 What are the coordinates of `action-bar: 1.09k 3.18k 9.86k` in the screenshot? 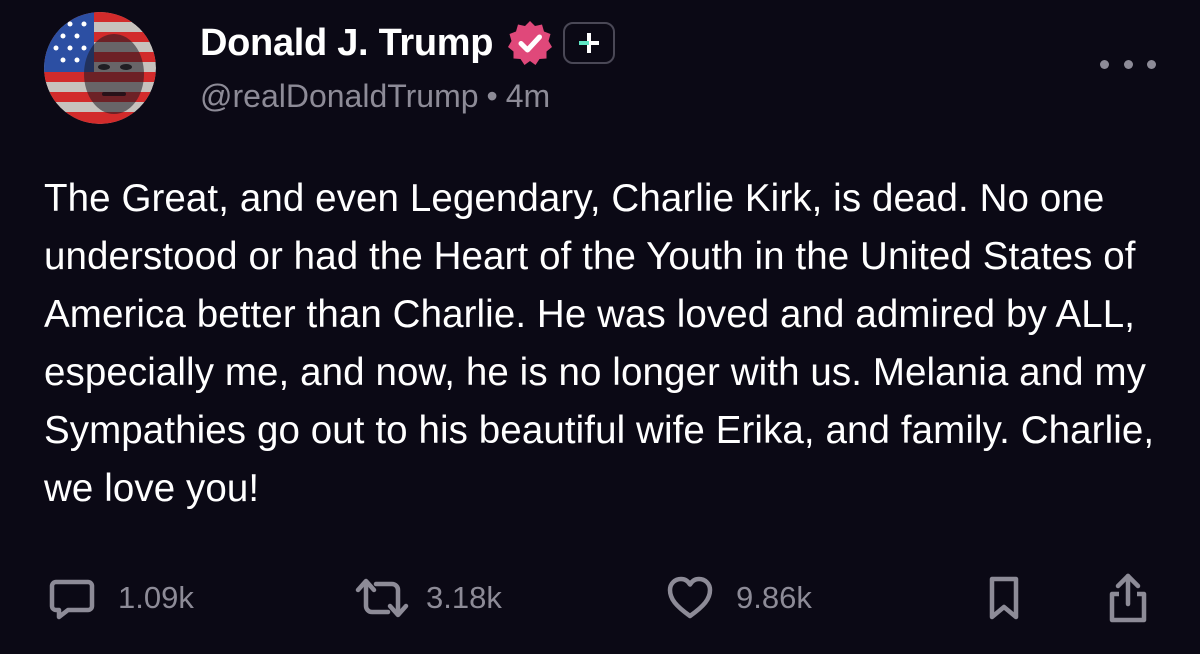 It's located at (604, 598).